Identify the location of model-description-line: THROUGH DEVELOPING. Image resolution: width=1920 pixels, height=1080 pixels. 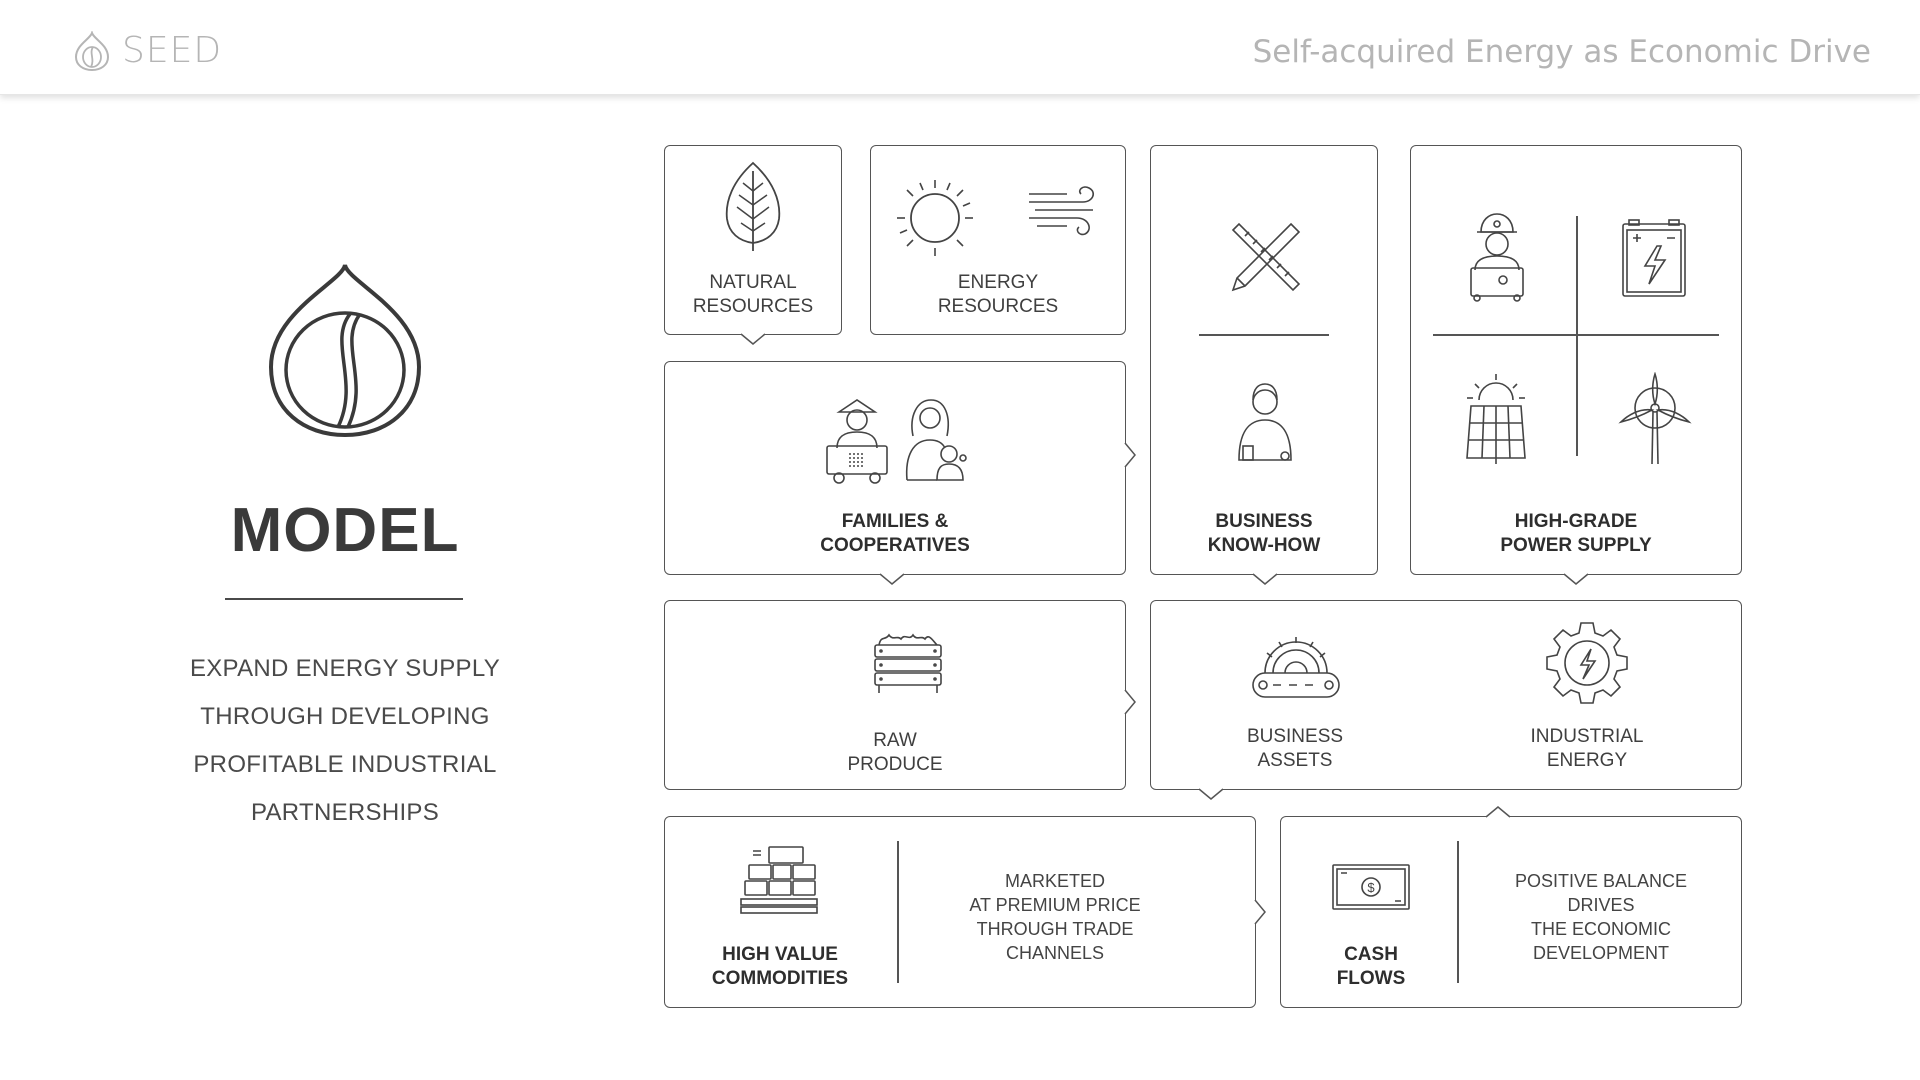
(345, 716).